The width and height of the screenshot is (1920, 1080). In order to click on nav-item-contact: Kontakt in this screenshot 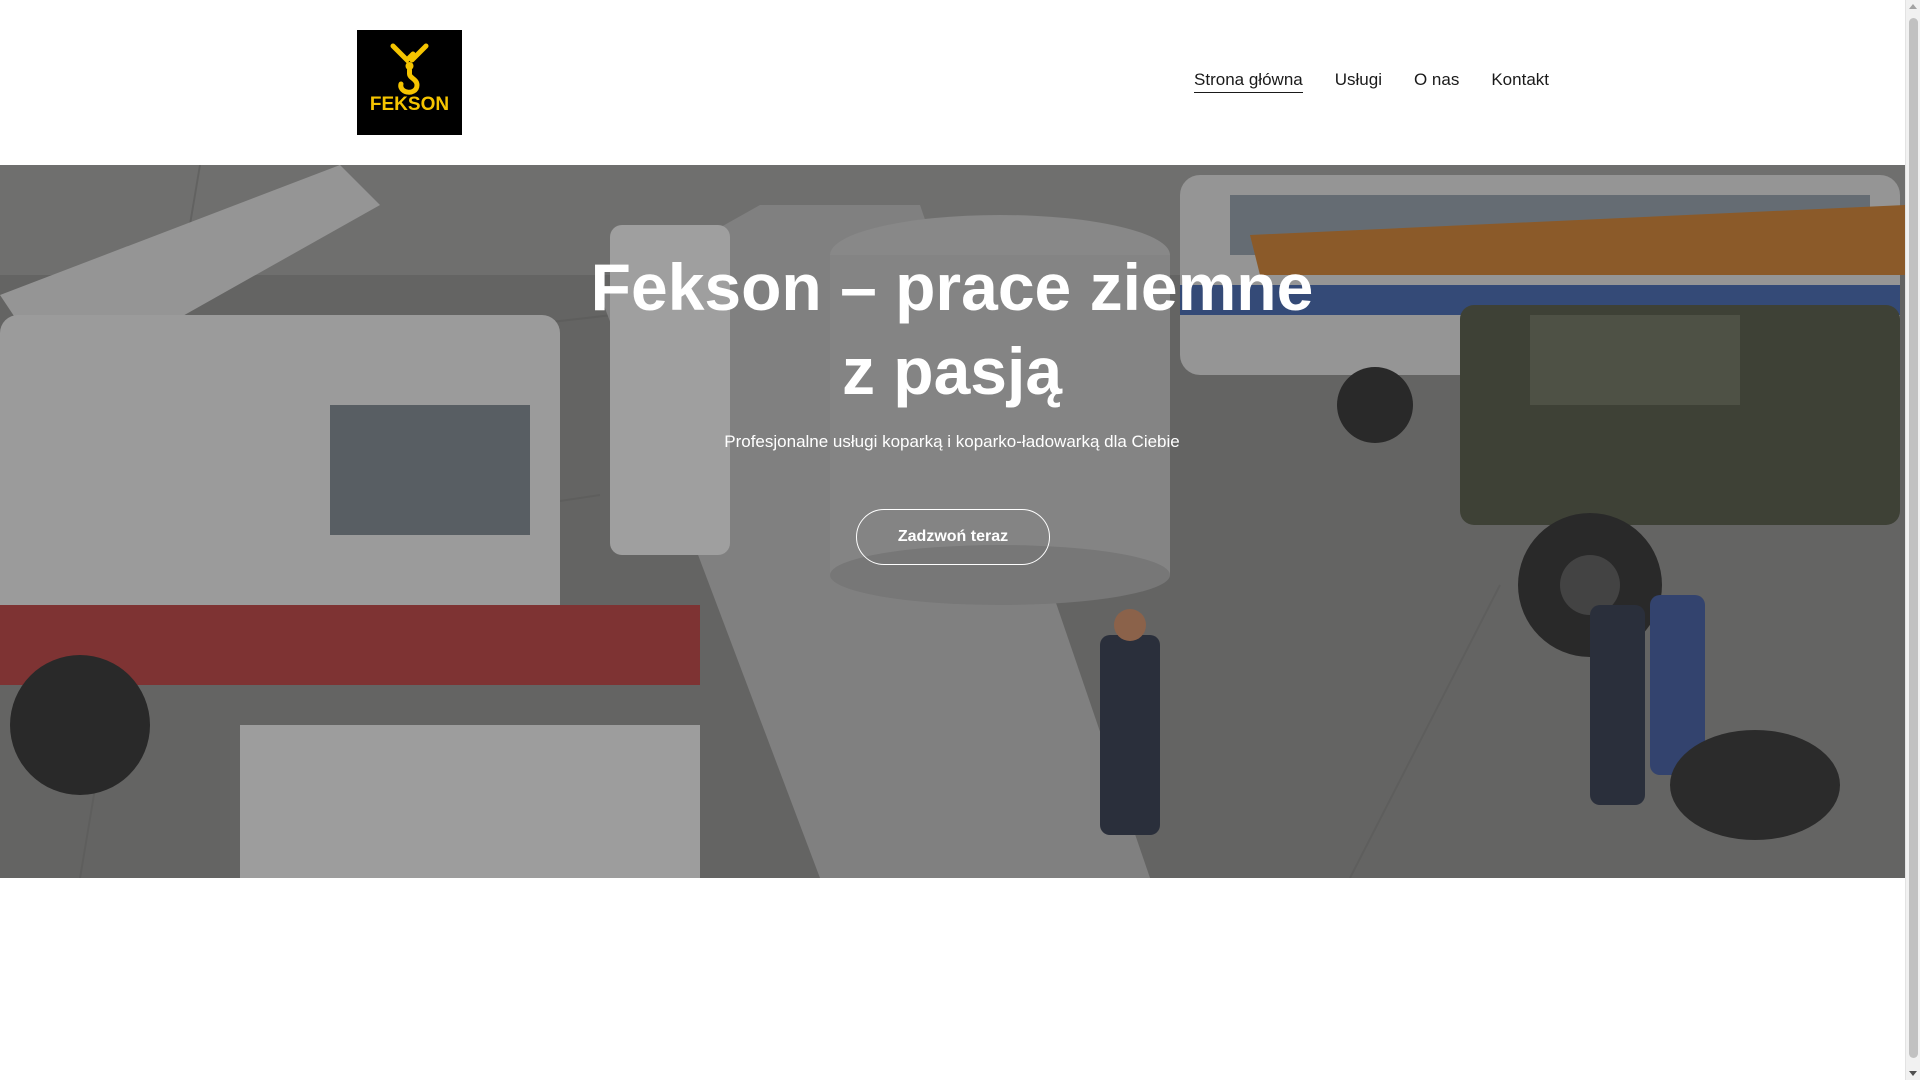, I will do `click(1520, 81)`.